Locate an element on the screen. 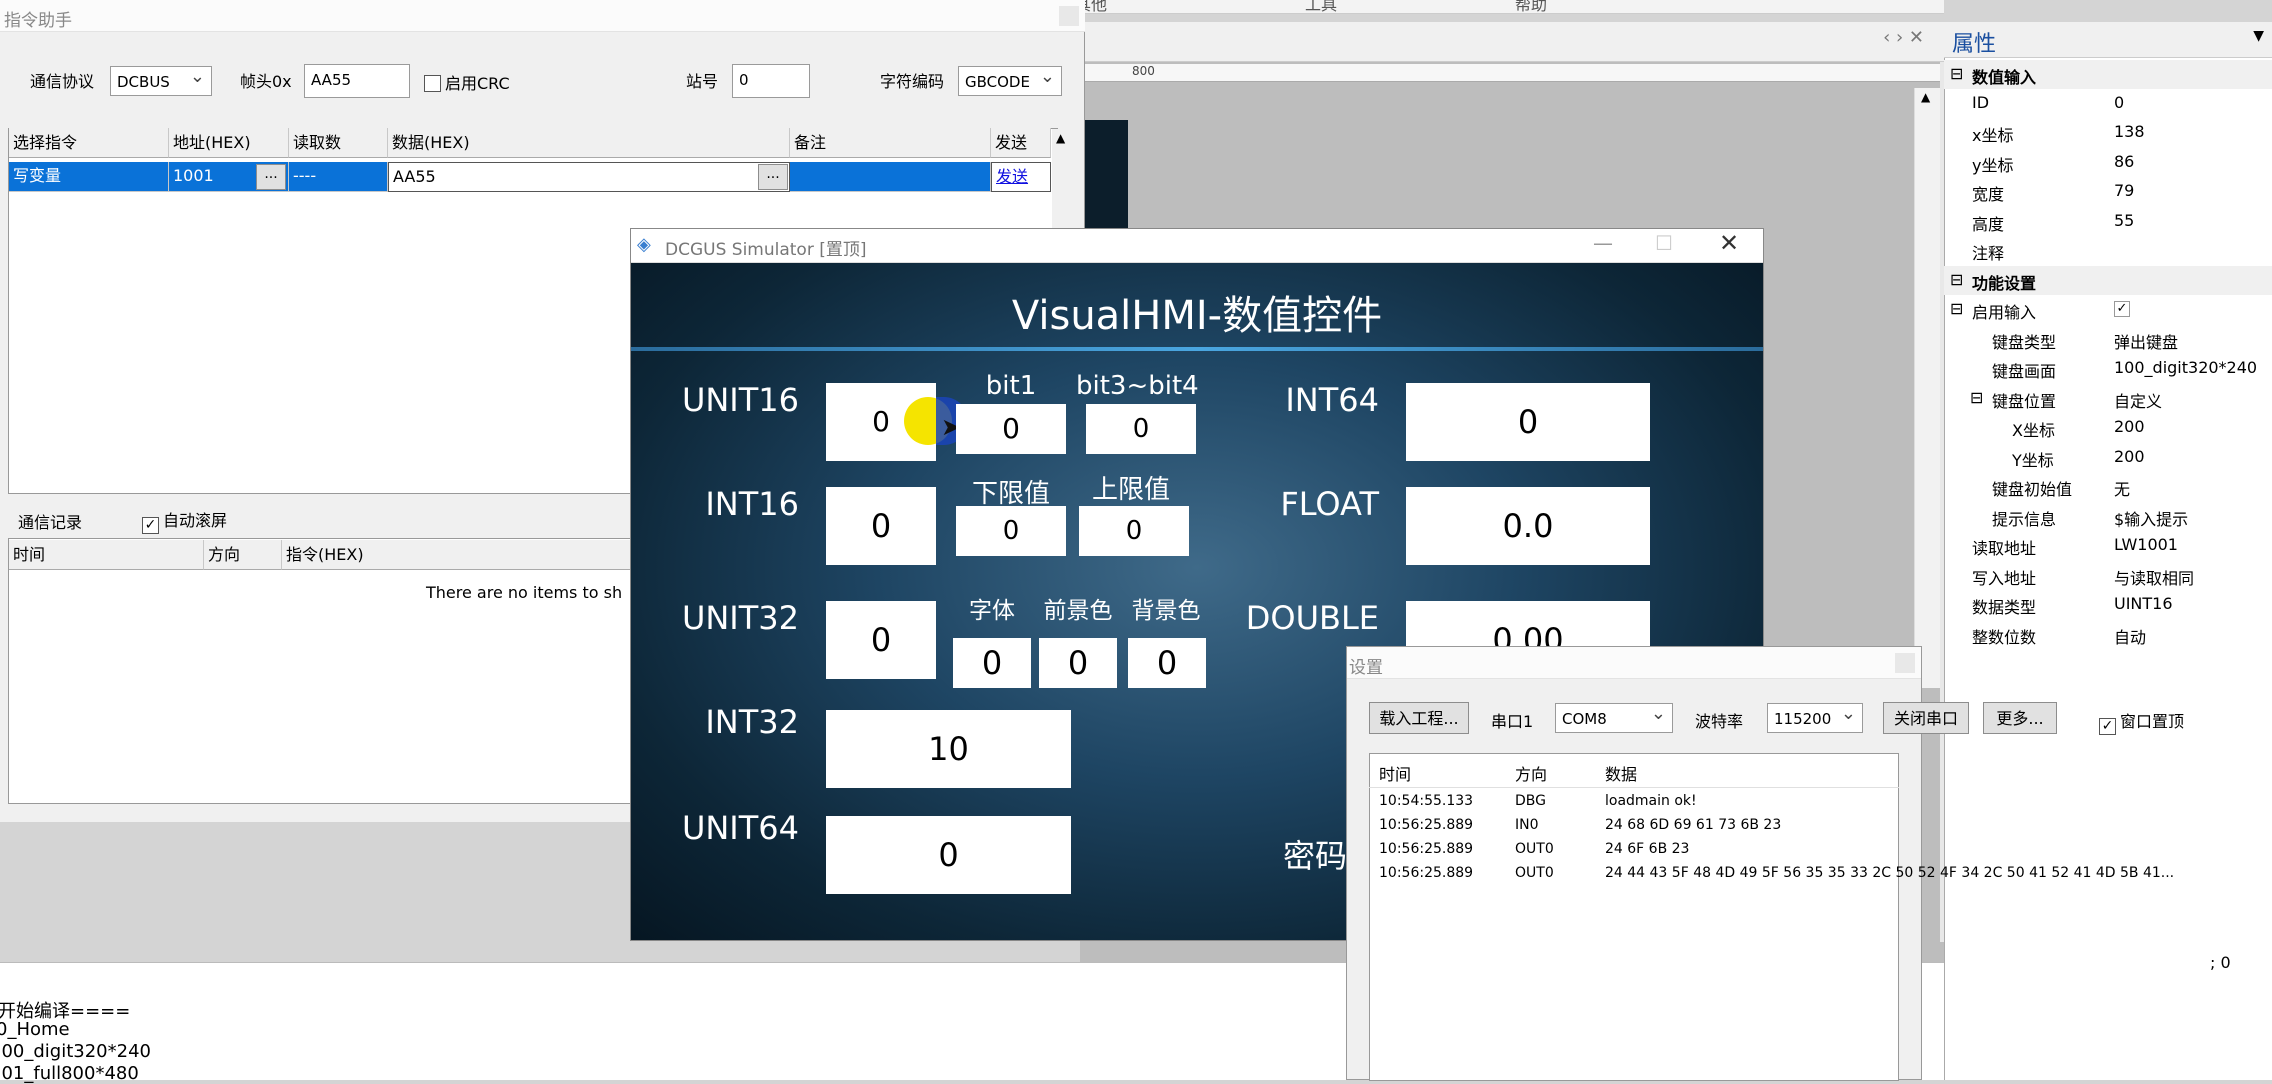  float-input: 0.0 is located at coordinates (1528, 526).